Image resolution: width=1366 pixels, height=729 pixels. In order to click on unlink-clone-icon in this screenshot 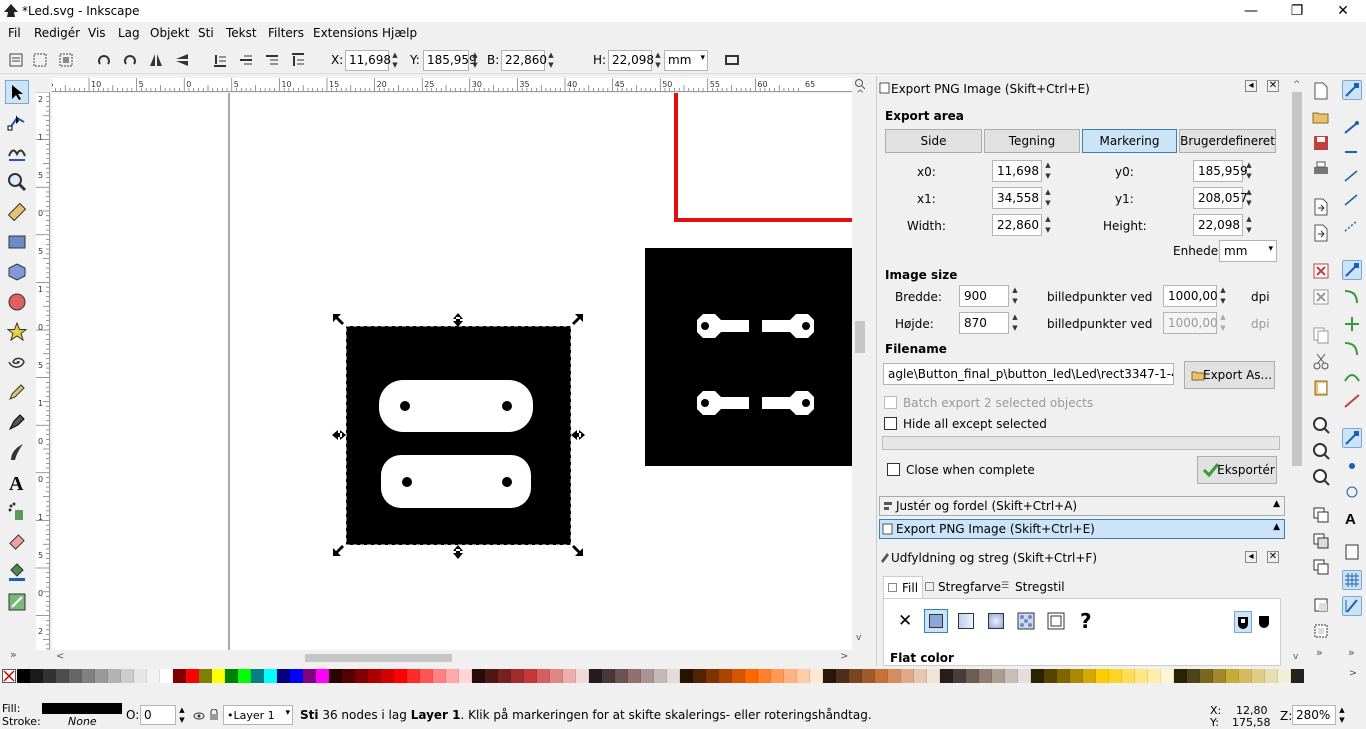, I will do `click(1321, 567)`.